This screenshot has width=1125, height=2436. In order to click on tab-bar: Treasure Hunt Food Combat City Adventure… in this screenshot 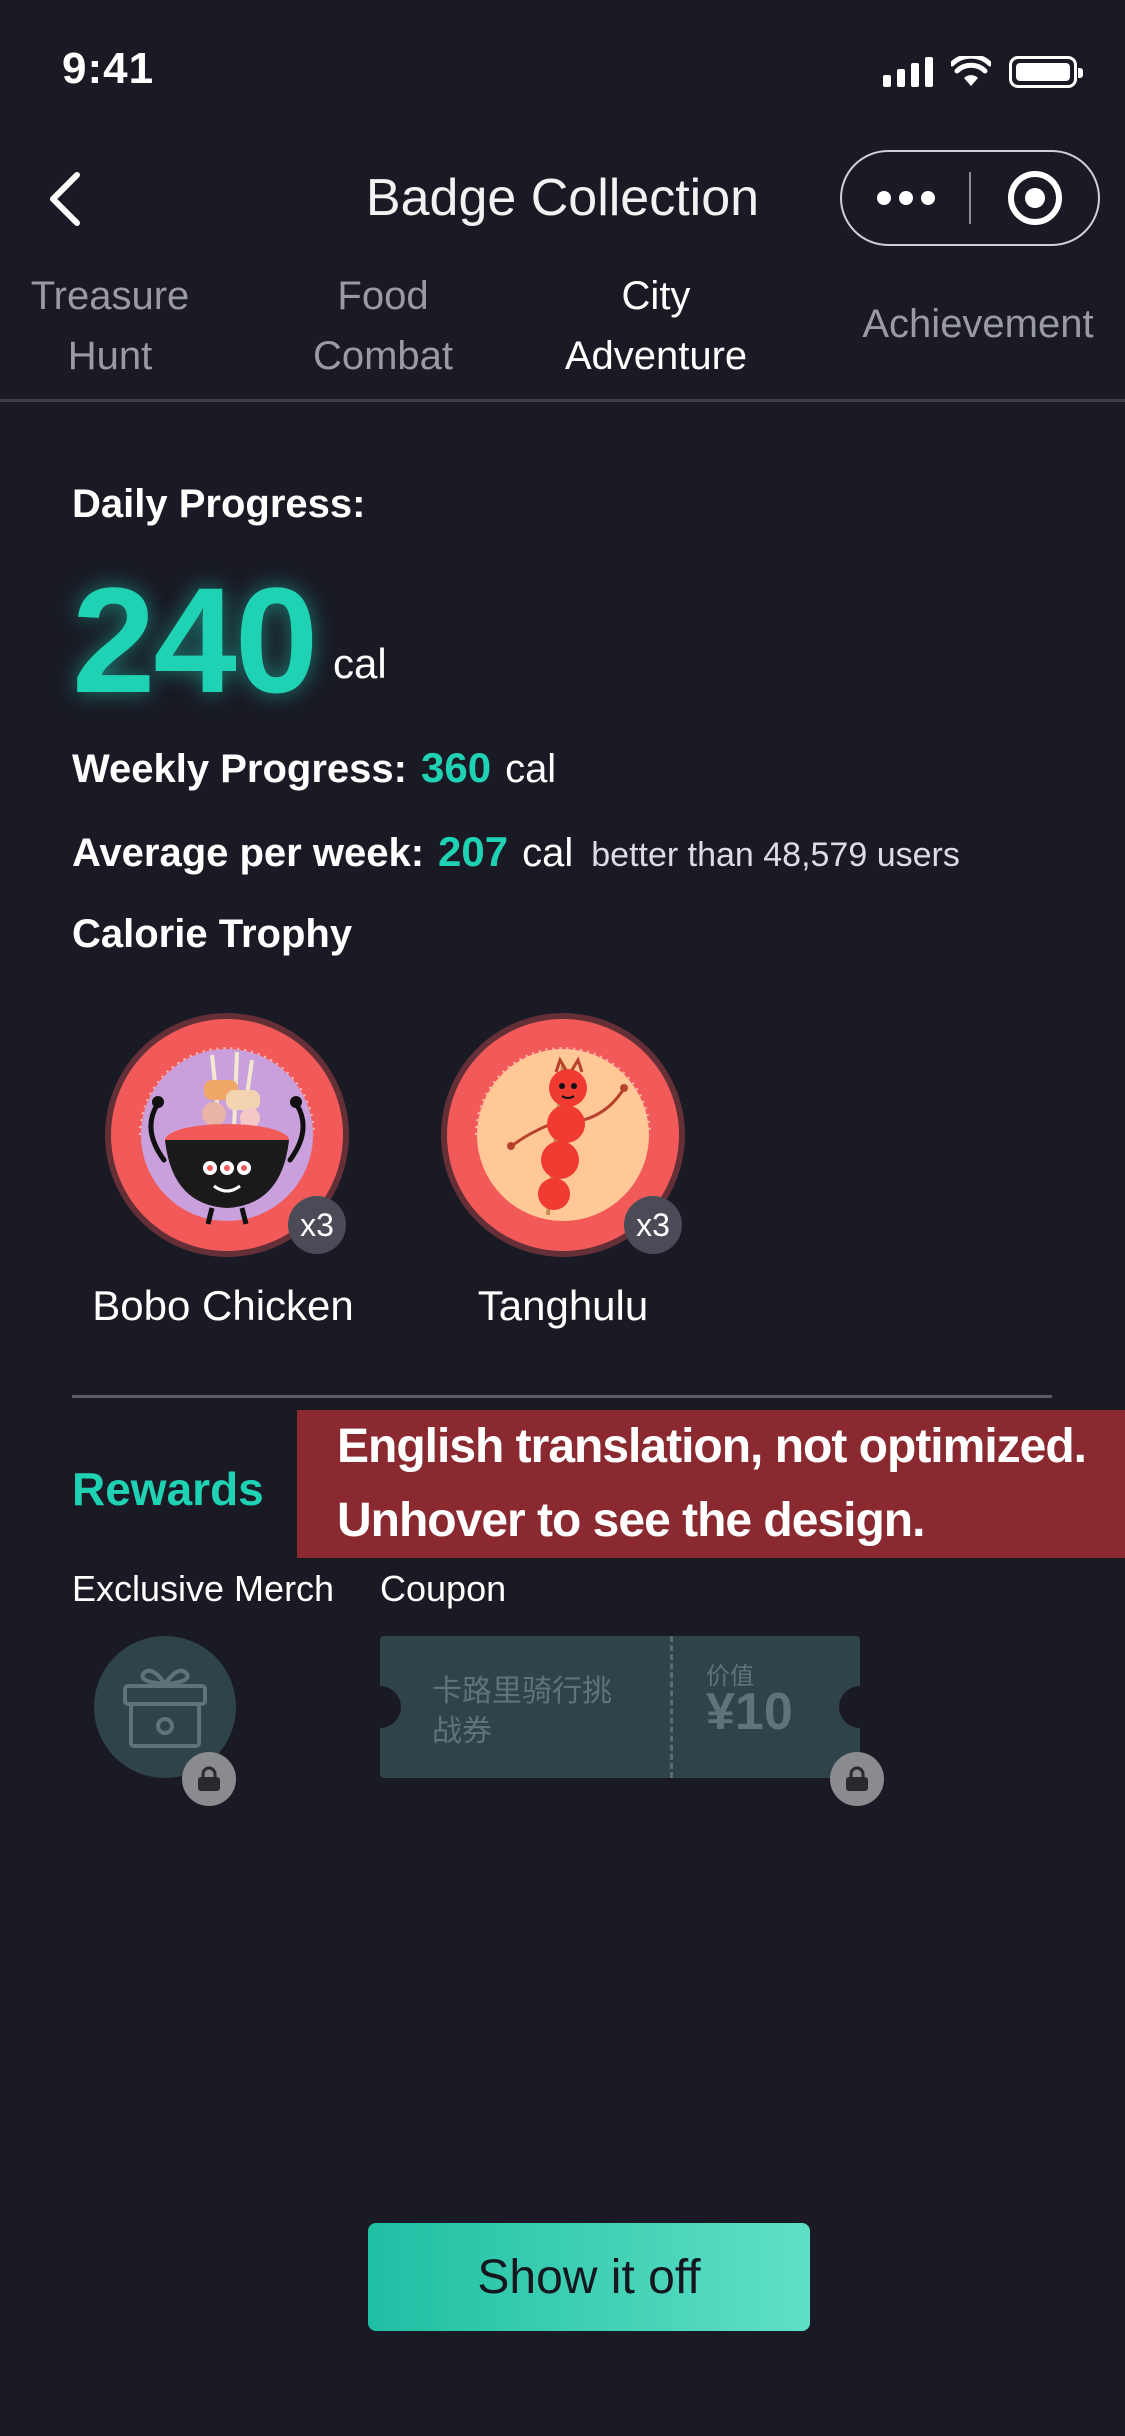, I will do `click(562, 332)`.